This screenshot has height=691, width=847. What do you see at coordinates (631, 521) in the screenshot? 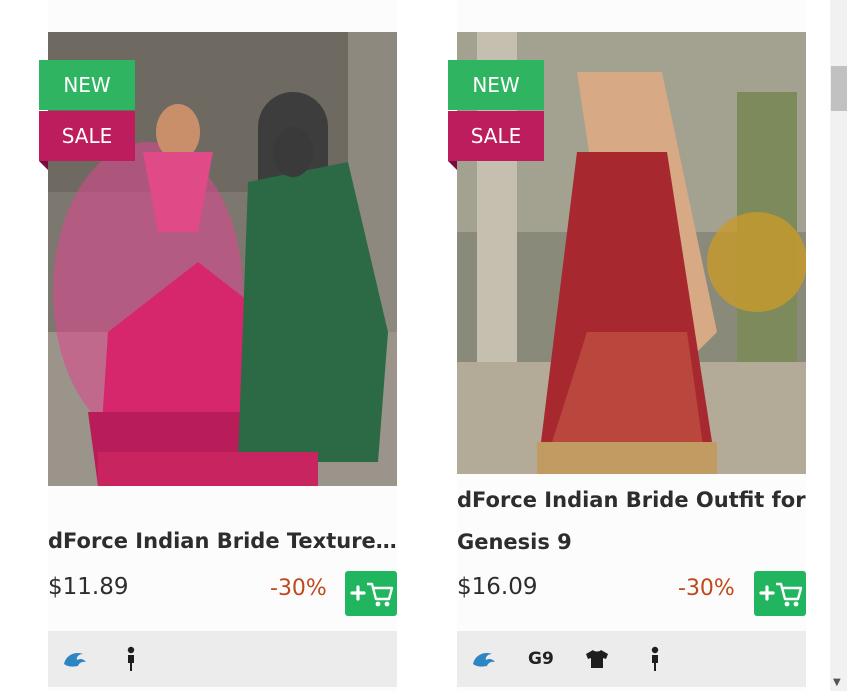
I see `product-title: dForce Indian Bride Outfit for Genesis 9` at bounding box center [631, 521].